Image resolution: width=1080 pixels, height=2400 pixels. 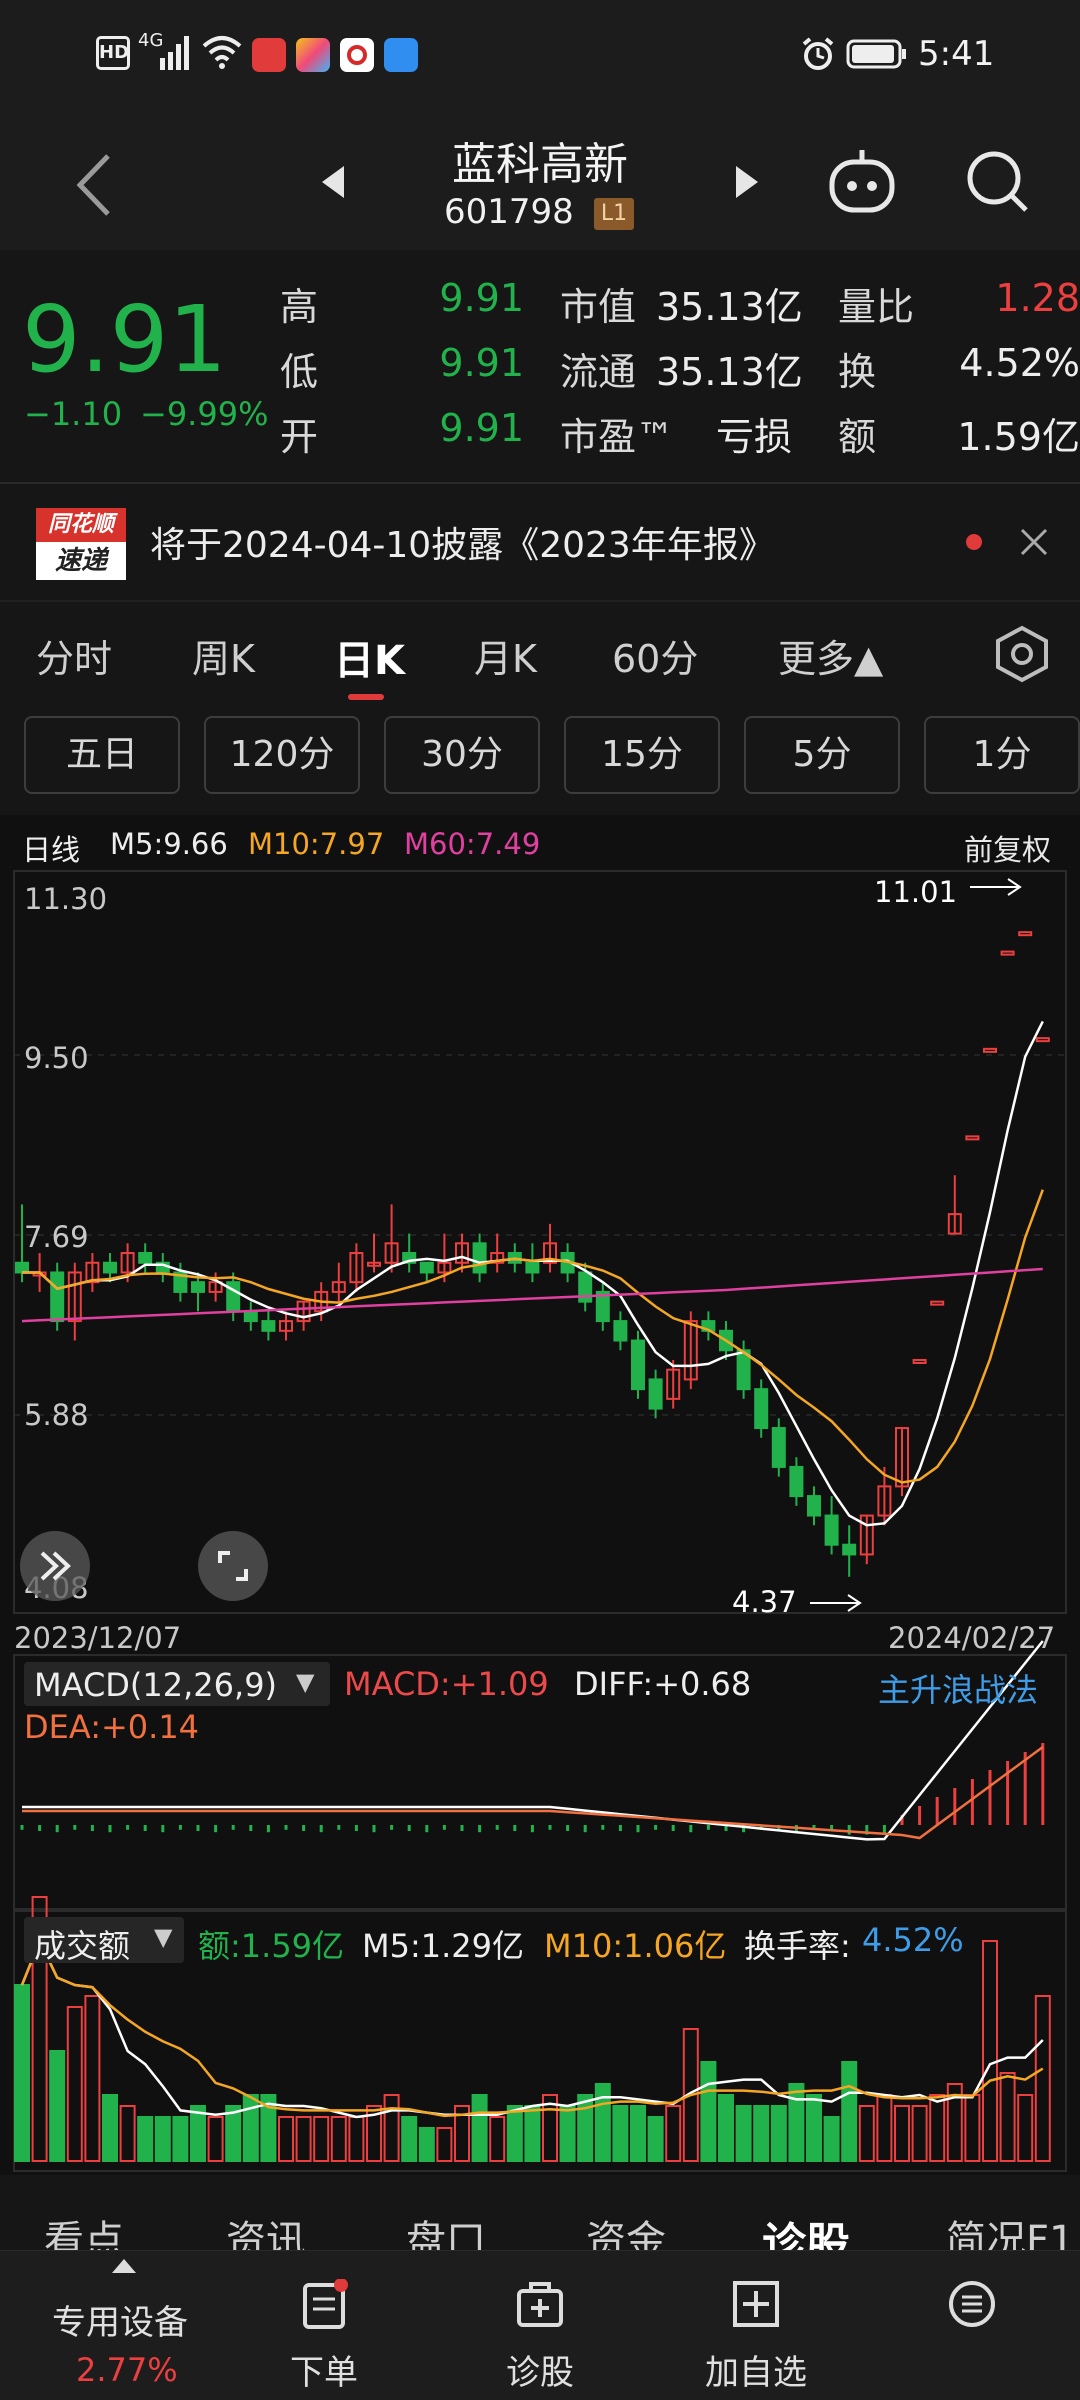 I want to click on last-price: 9.91, so click(x=124, y=339).